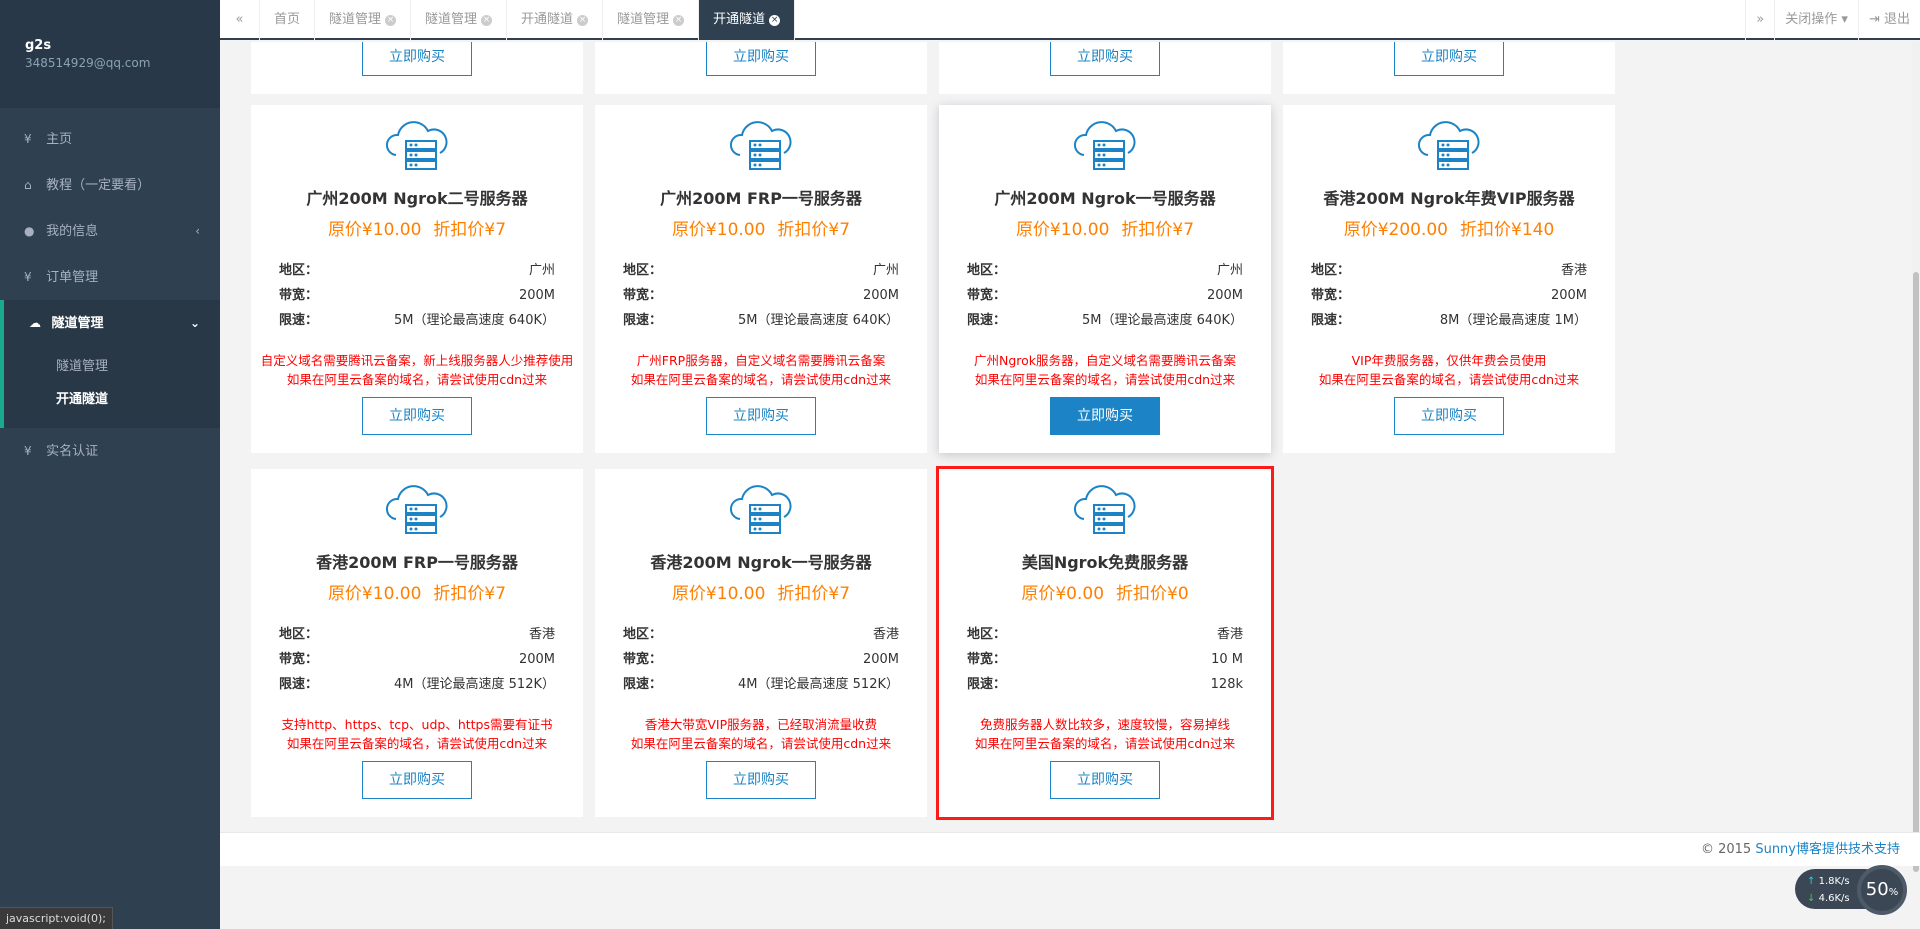 Image resolution: width=1920 pixels, height=929 pixels. What do you see at coordinates (1759, 20) in the screenshot?
I see `scroll-tabs-right-button: »` at bounding box center [1759, 20].